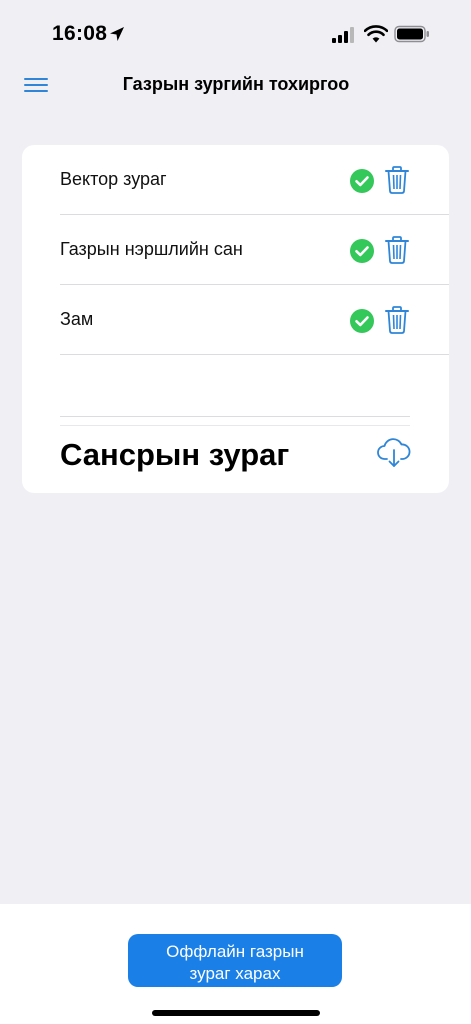 The width and height of the screenshot is (471, 1024). I want to click on wifi-icon, so click(376, 34).